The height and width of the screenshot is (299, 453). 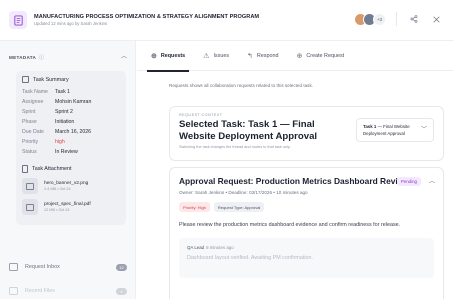 I want to click on summary-icon, so click(x=25, y=79).